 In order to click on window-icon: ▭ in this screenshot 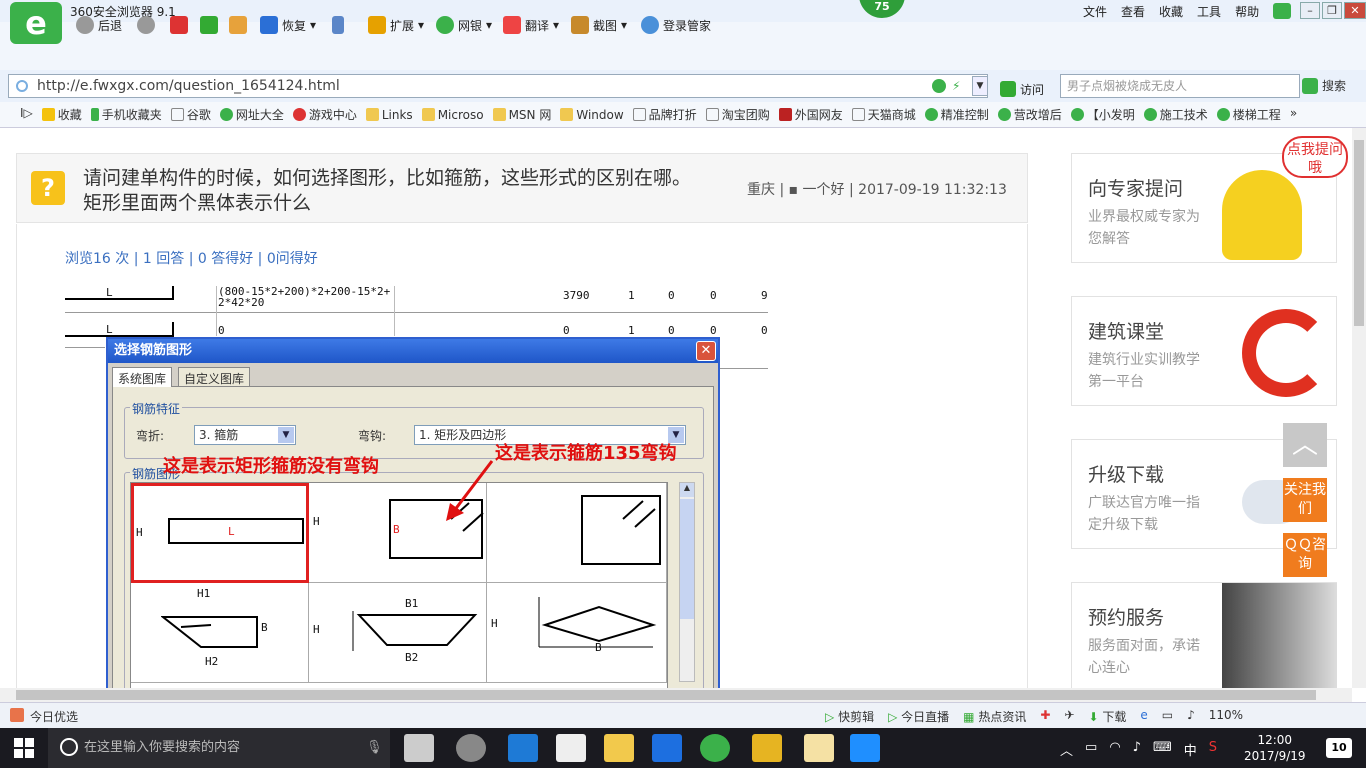, I will do `click(1167, 716)`.